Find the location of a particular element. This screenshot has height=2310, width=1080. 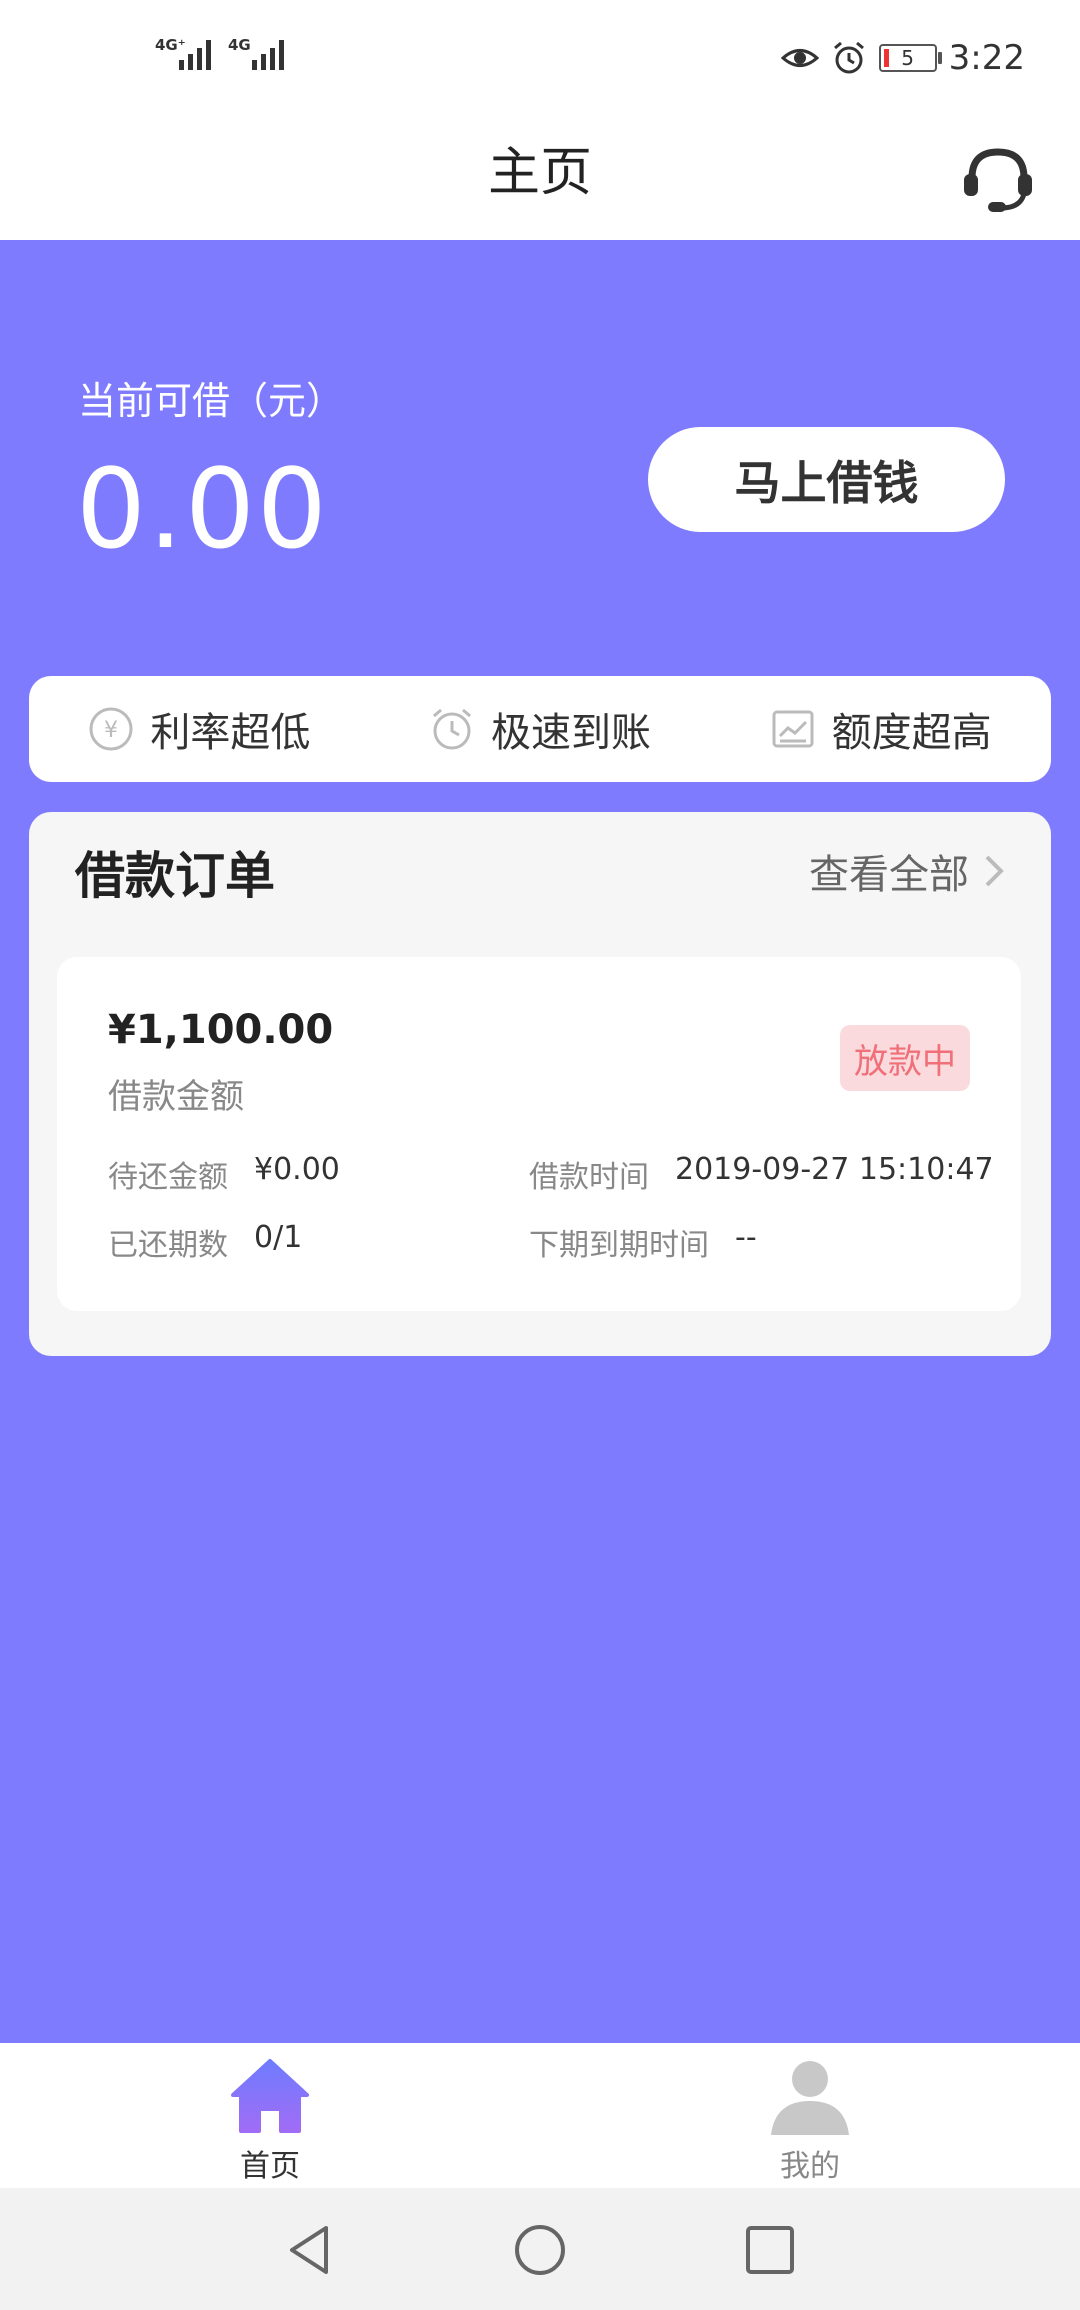

view-all-label: 查看全部 is located at coordinates (889, 875).